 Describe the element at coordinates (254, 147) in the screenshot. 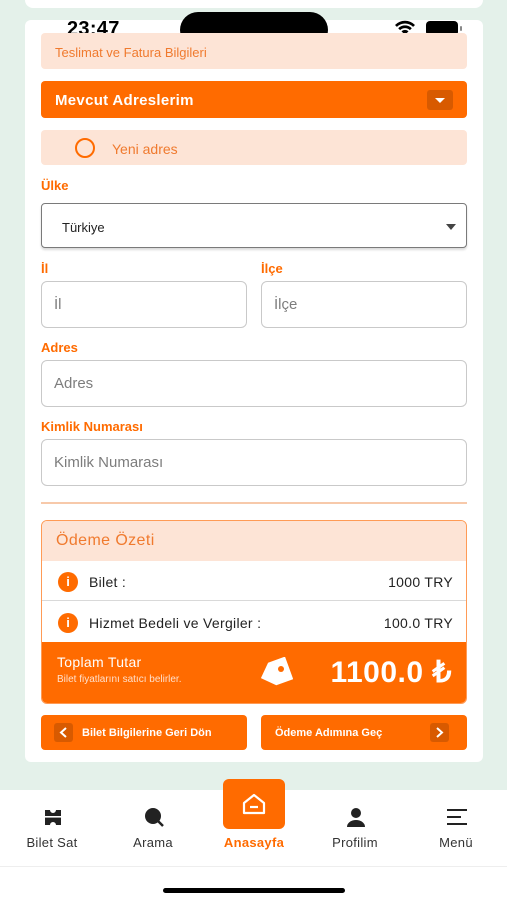

I see `new-address-option: Yeni adres` at that location.